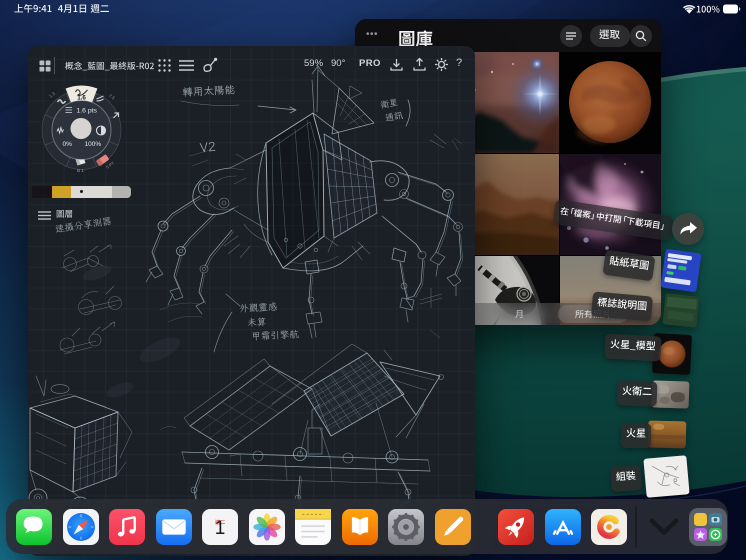 This screenshot has height=560, width=746. Describe the element at coordinates (68, 144) in the screenshot. I see `svg-text: 0%` at that location.